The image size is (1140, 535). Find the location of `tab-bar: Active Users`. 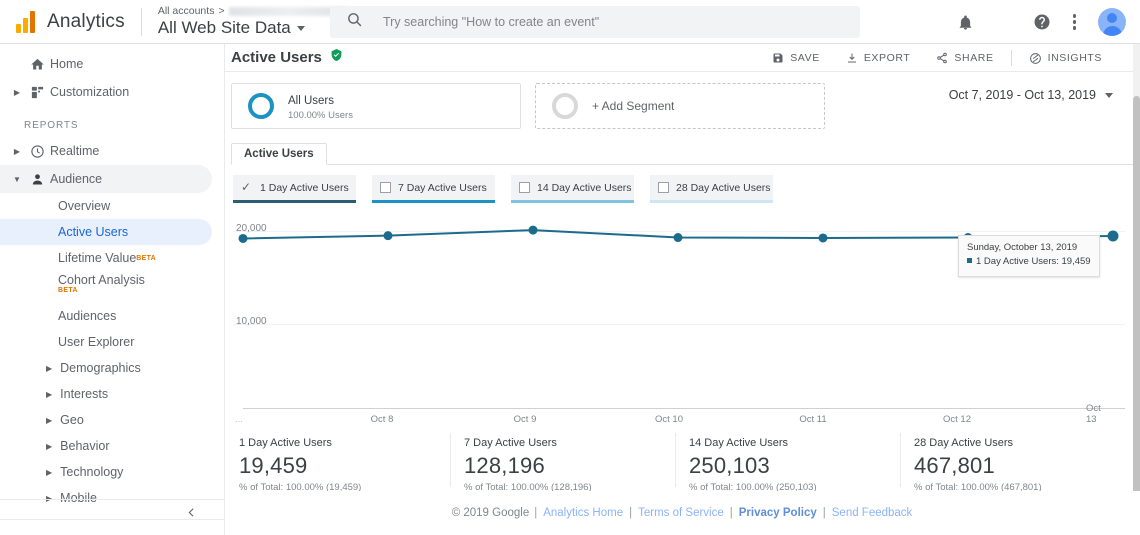

tab-bar: Active Users is located at coordinates (682, 154).